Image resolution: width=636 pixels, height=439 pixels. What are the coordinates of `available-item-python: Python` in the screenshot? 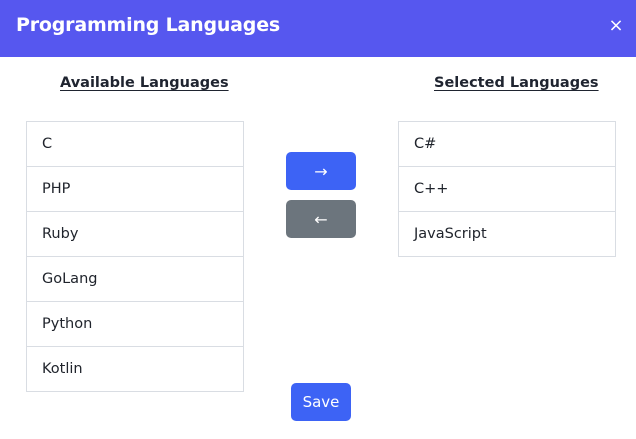 It's located at (135, 323).